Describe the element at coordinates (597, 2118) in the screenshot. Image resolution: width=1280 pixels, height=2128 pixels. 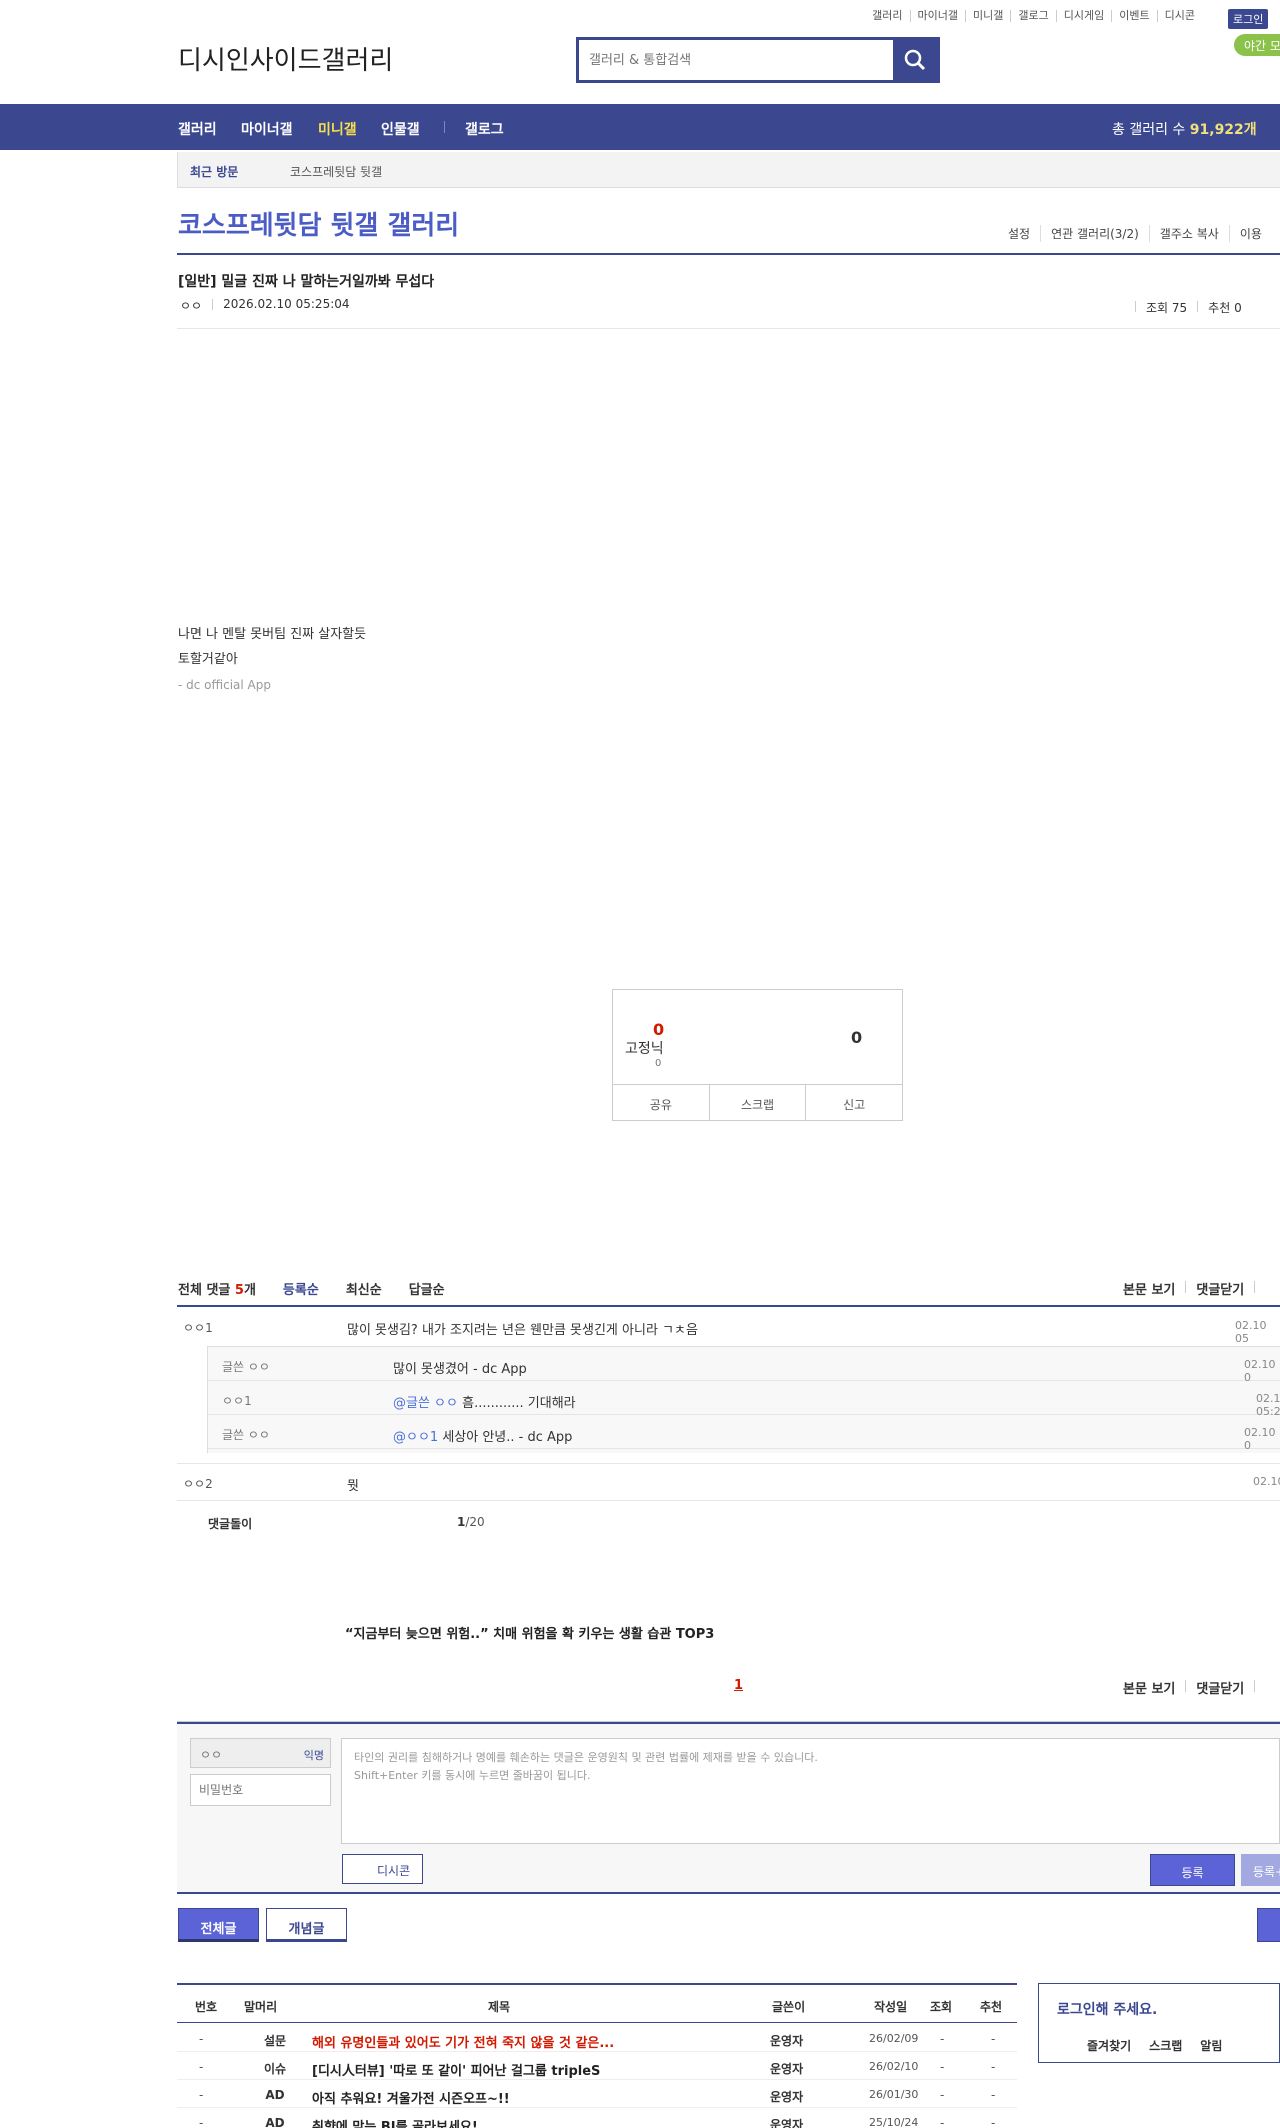
I see `list-row: - AD 취향에 맞는 BJ를 골라보세요! 운영자 25/10/24 - -` at that location.